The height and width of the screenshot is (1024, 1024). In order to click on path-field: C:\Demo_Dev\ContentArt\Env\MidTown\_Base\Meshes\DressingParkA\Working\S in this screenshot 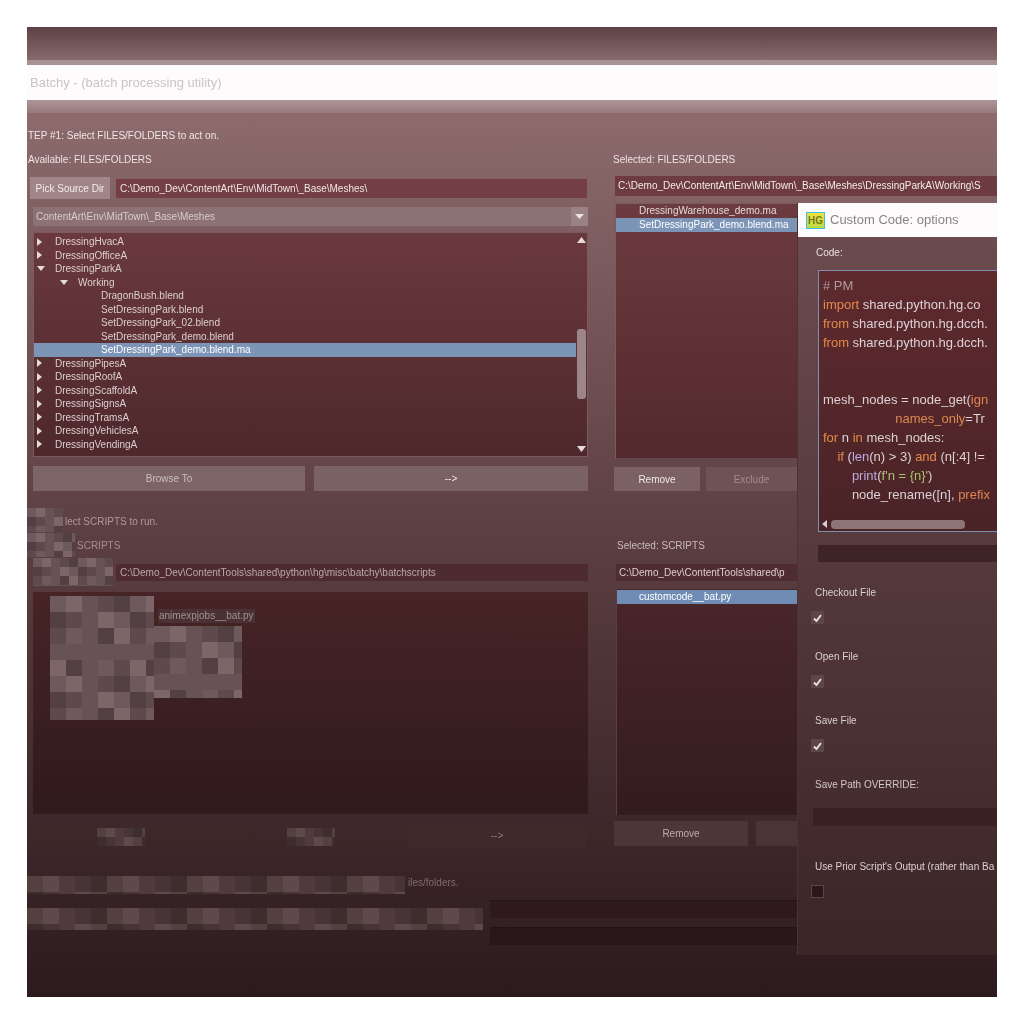, I will do `click(806, 186)`.